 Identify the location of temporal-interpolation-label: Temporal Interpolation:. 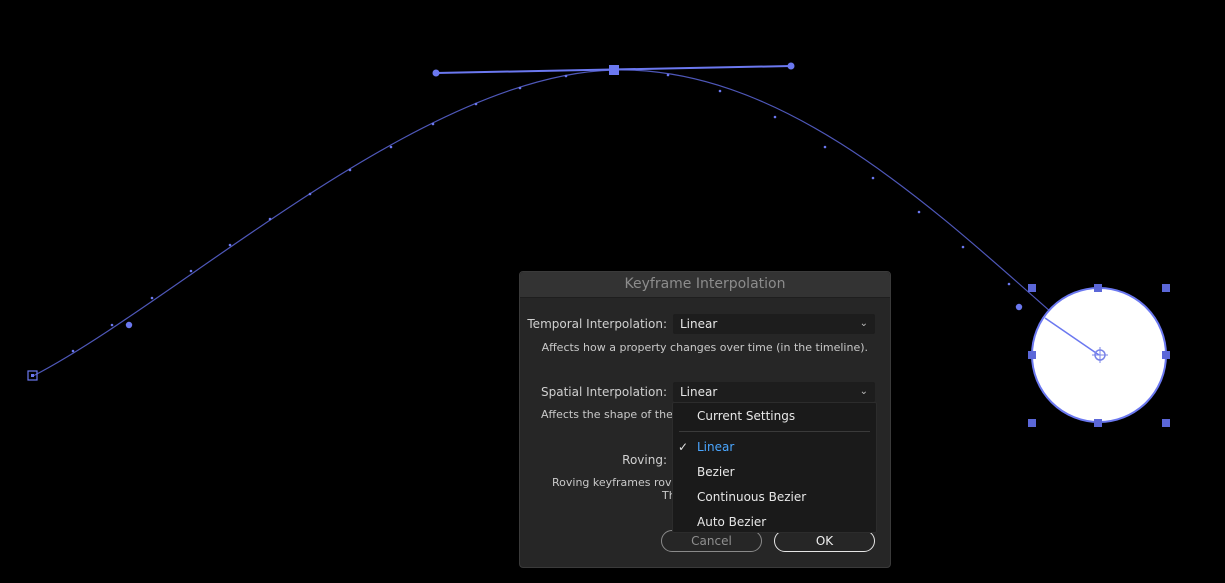
(597, 324).